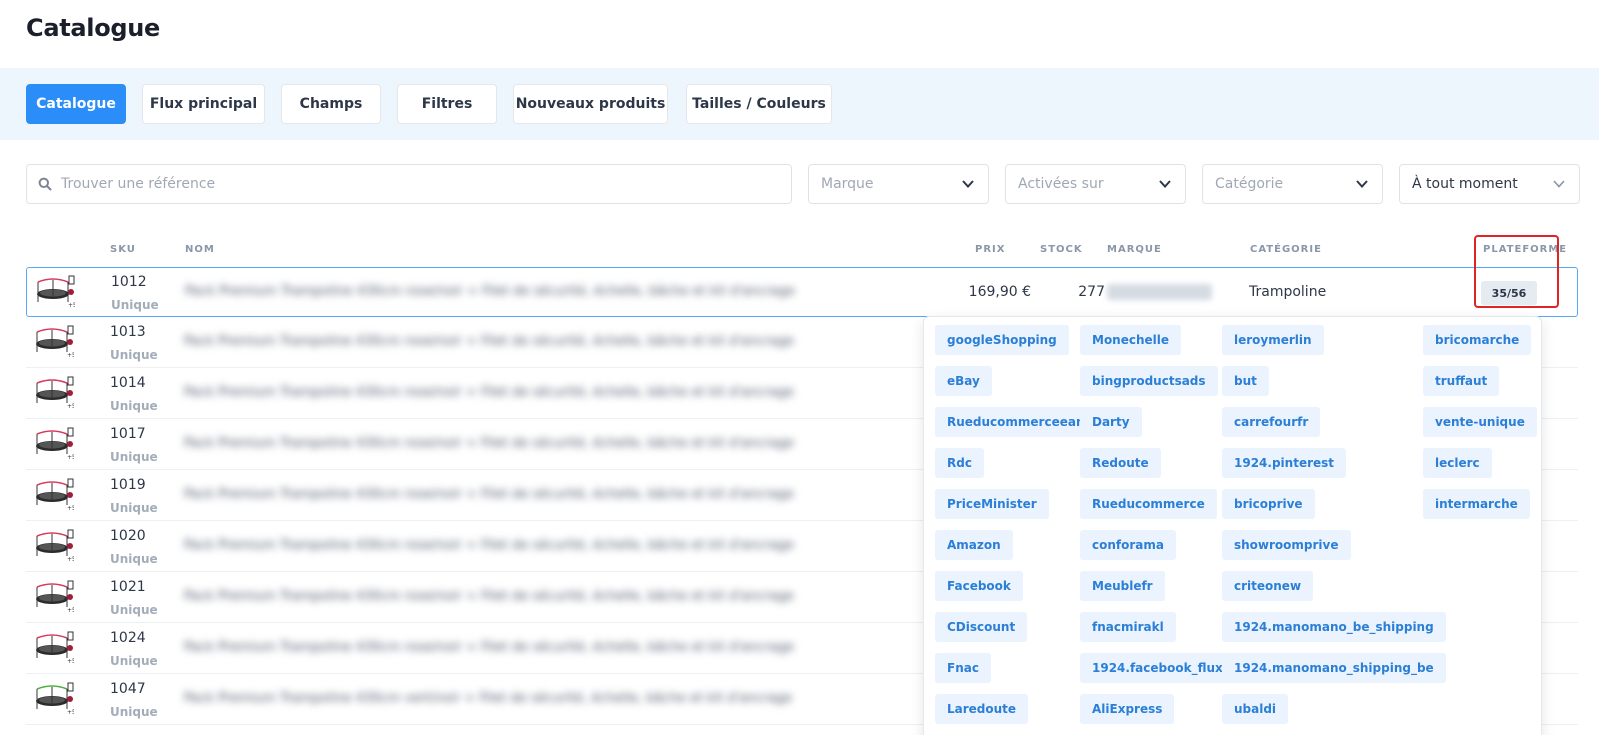 Image resolution: width=1599 pixels, height=735 pixels. What do you see at coordinates (331, 104) in the screenshot?
I see `tab-champs: Champs` at bounding box center [331, 104].